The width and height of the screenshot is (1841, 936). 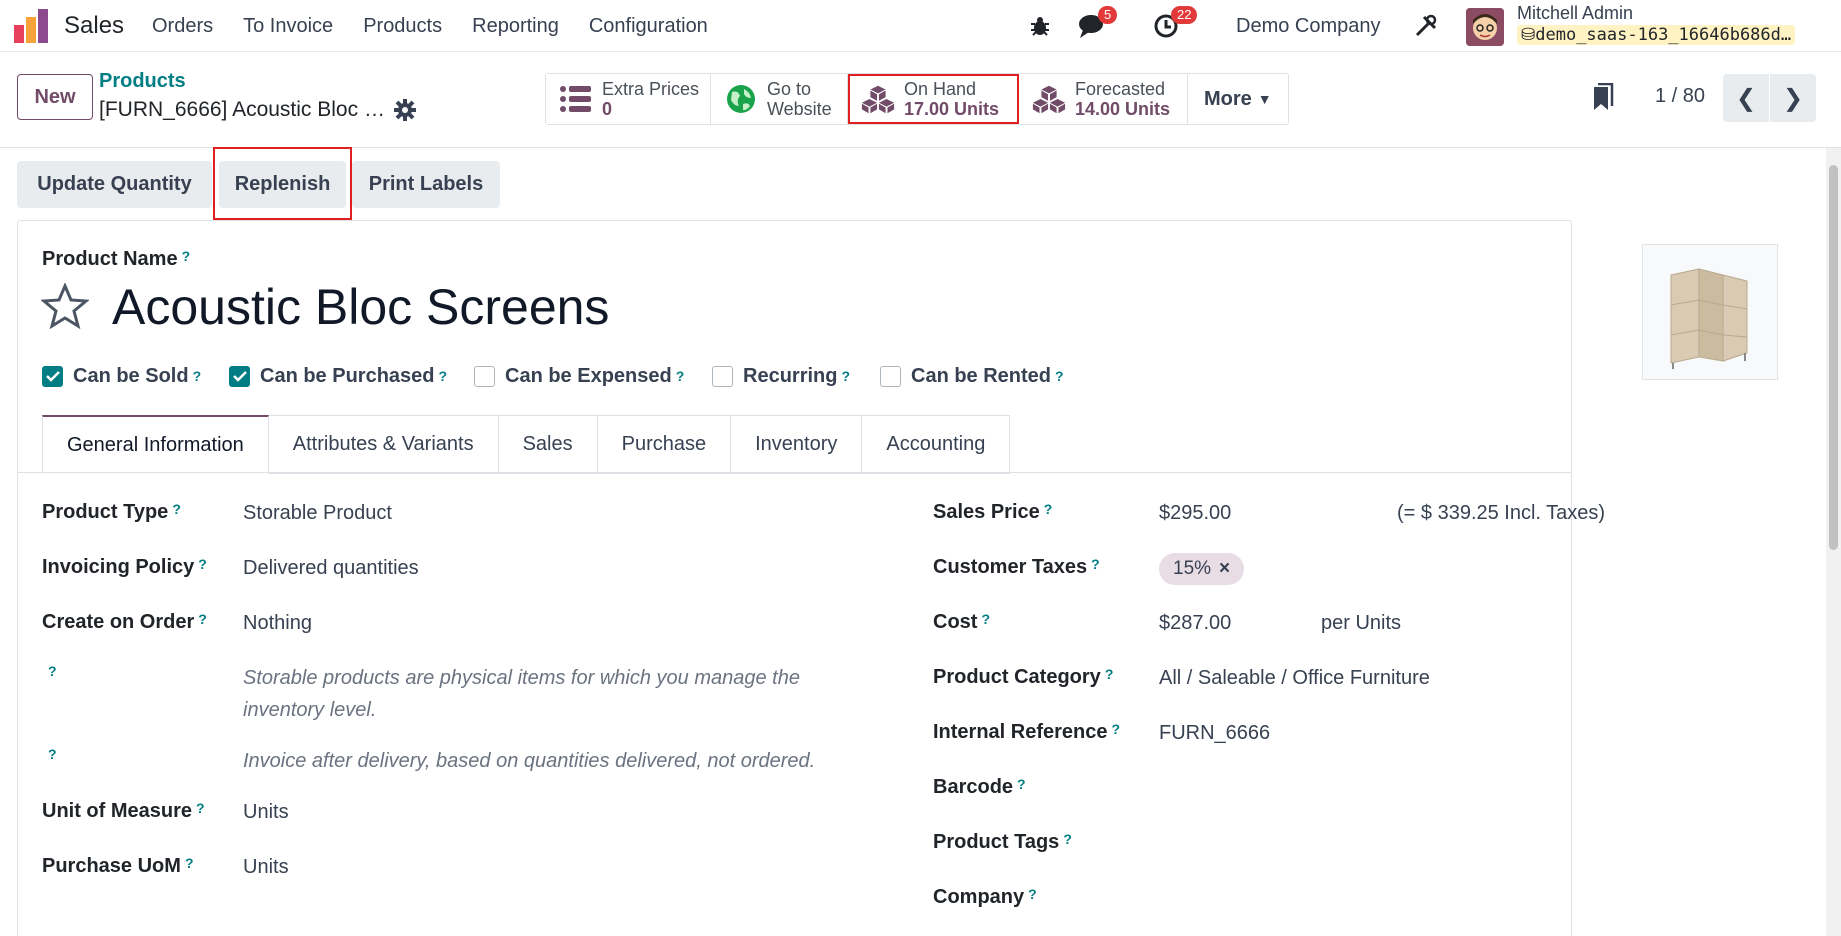 What do you see at coordinates (402, 26) in the screenshot?
I see `menu-products: Products` at bounding box center [402, 26].